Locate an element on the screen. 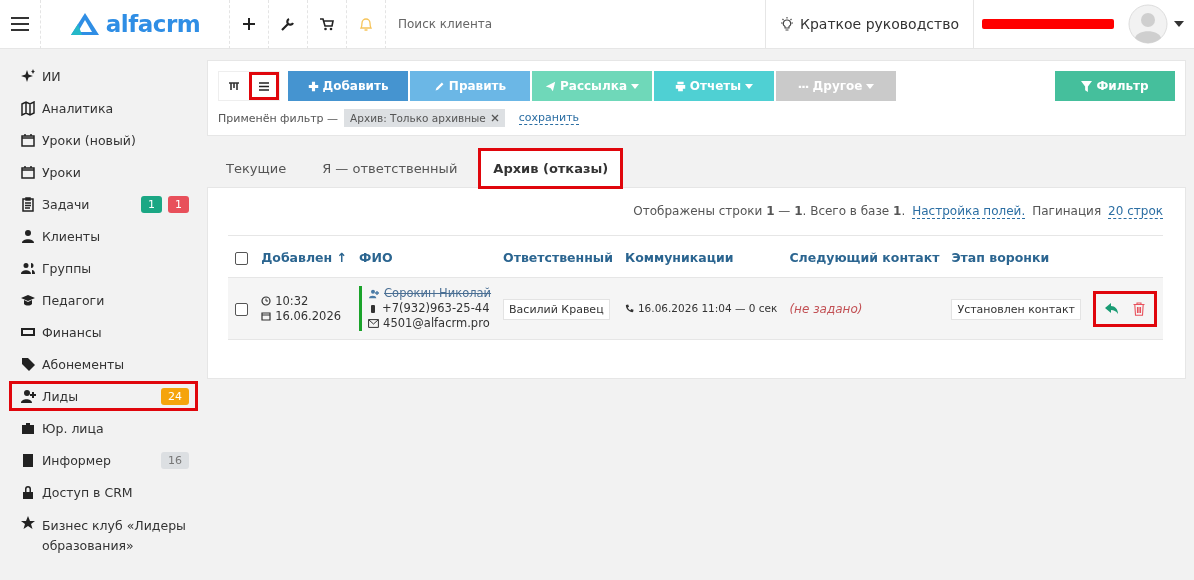  clock-icon is located at coordinates (266, 301).